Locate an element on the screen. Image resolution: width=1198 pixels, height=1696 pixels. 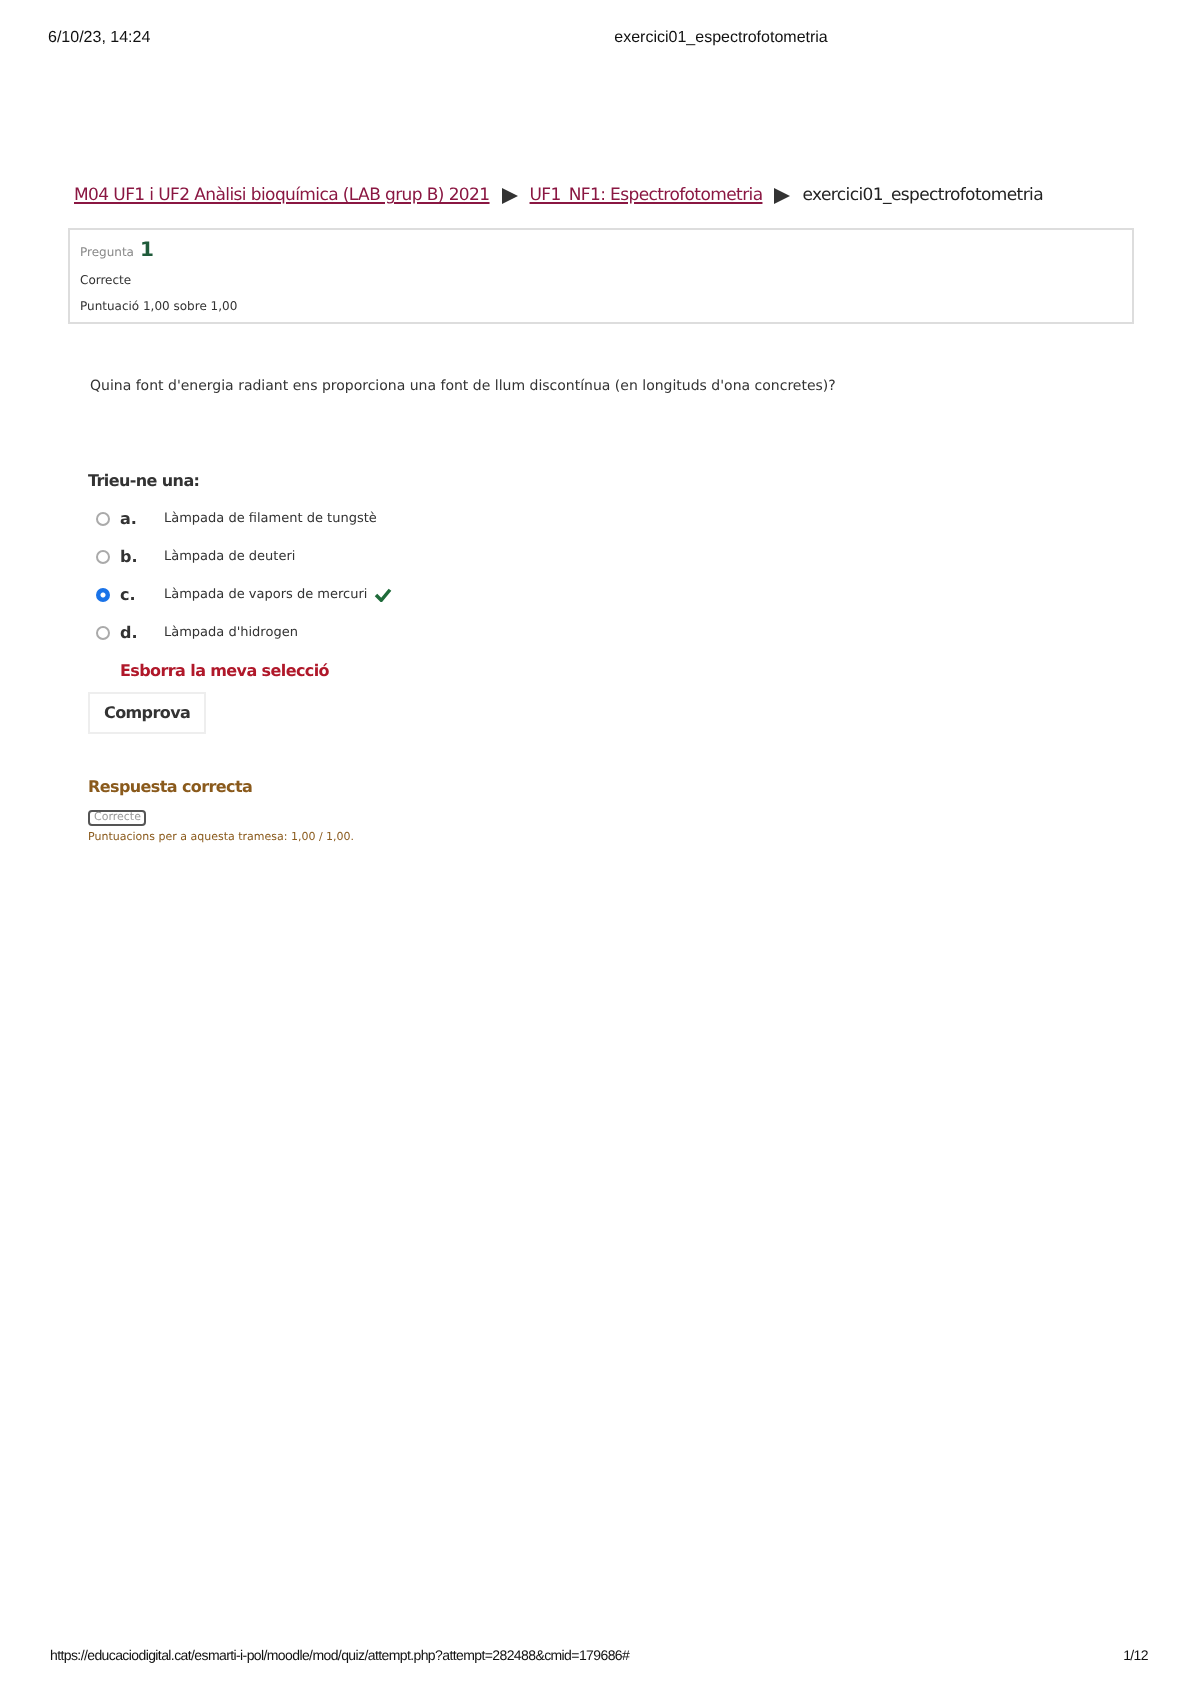
breadcrumb-link: UF1_NF1: Espectrofotometria is located at coordinates (646, 196).